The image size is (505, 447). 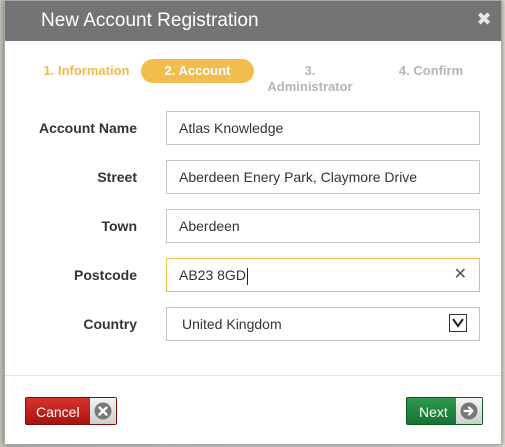 I want to click on cancel-button: Cancel, so click(x=71, y=411).